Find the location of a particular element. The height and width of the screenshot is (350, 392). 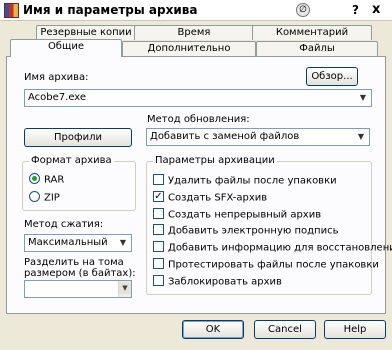

ok-button: OK is located at coordinates (213, 329).